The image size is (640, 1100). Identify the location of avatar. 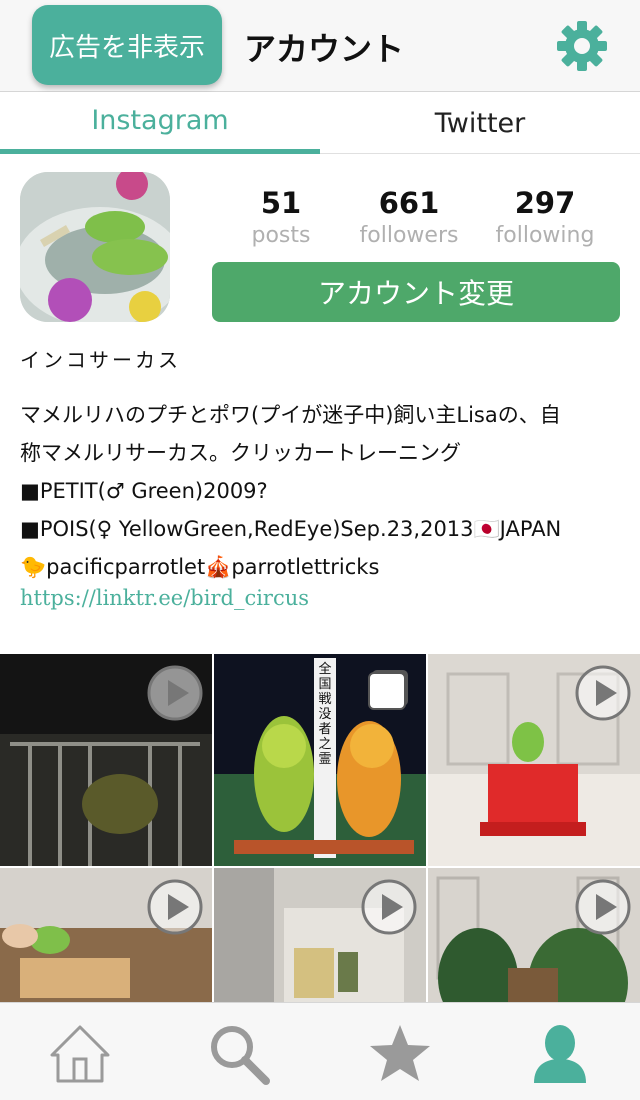
(95, 247).